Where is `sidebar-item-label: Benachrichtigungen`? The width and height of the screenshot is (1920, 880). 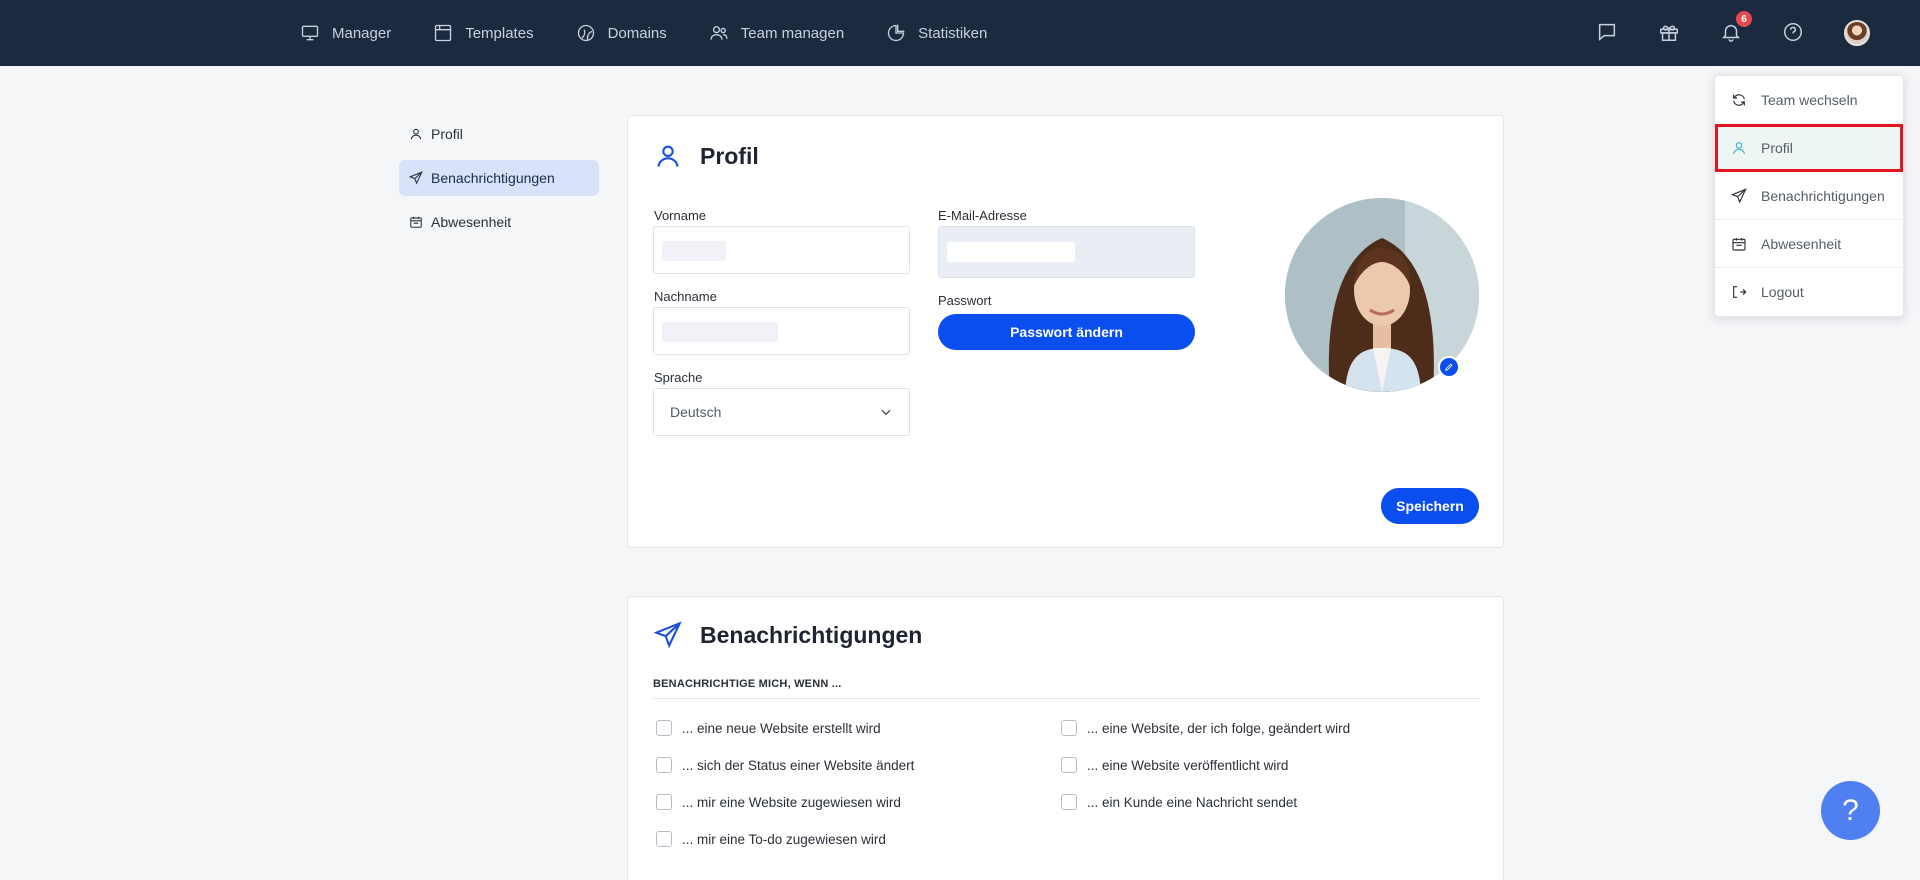
sidebar-item-label: Benachrichtigungen is located at coordinates (493, 178).